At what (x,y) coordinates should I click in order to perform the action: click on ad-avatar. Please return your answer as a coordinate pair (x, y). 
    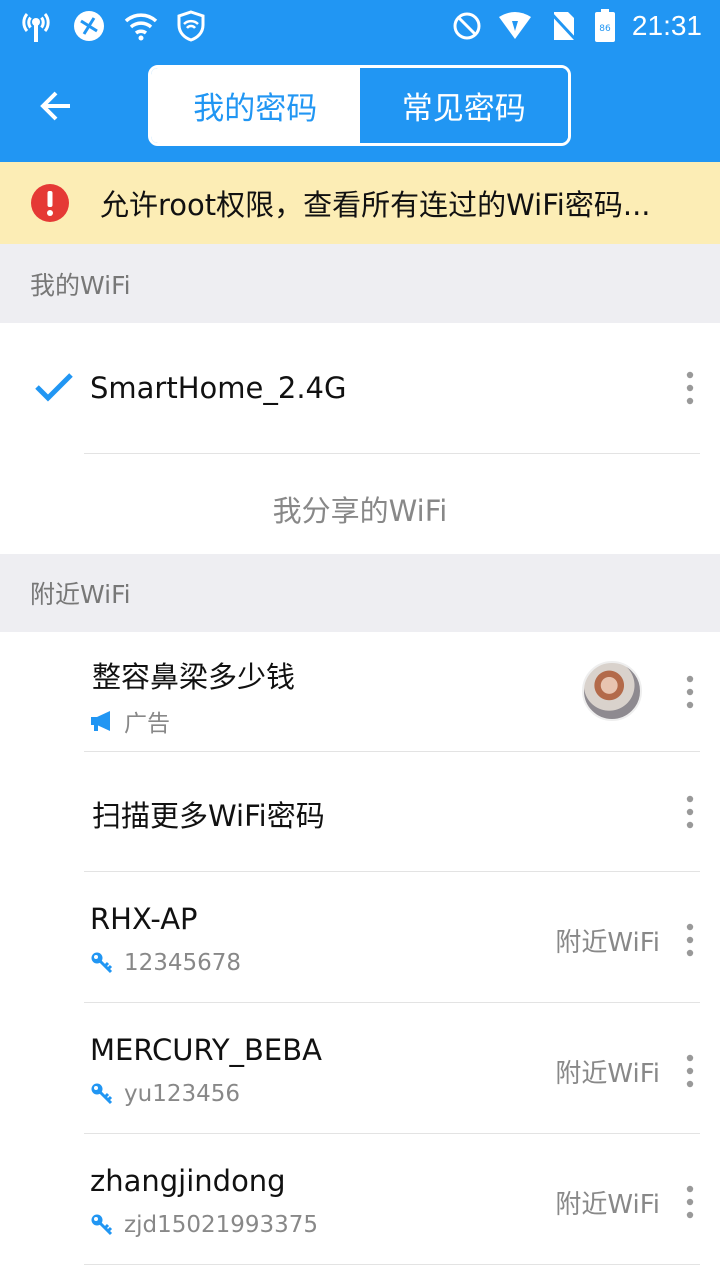
    Looking at the image, I should click on (612, 691).